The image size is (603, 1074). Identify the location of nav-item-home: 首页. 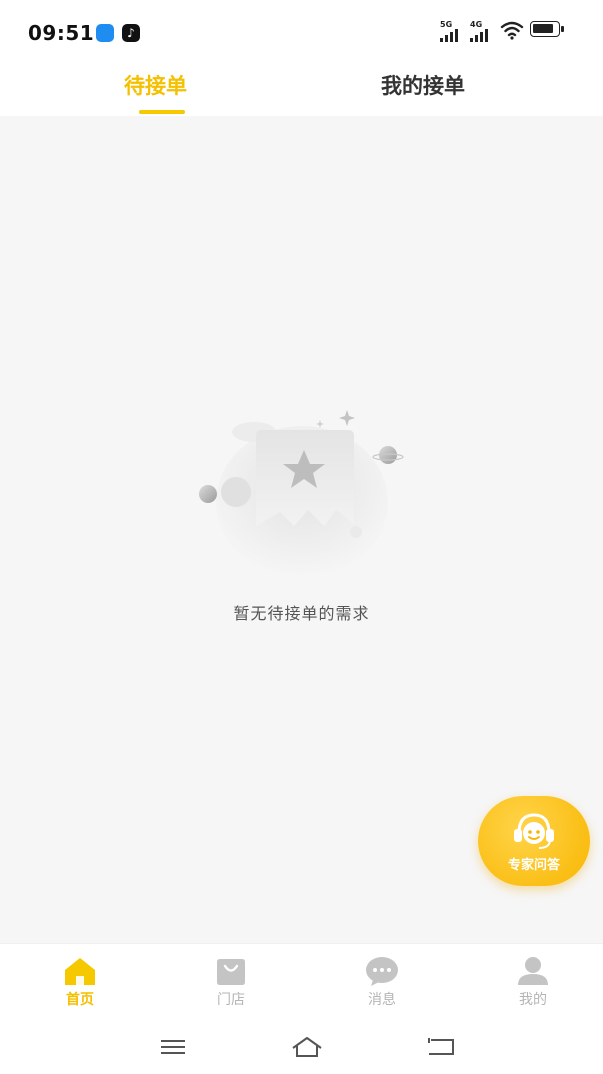
(80, 982).